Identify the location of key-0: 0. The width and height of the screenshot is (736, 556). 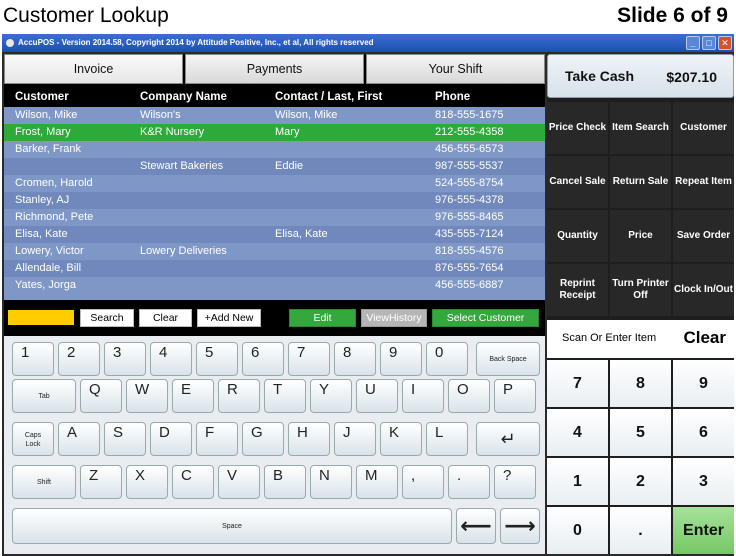
(447, 359).